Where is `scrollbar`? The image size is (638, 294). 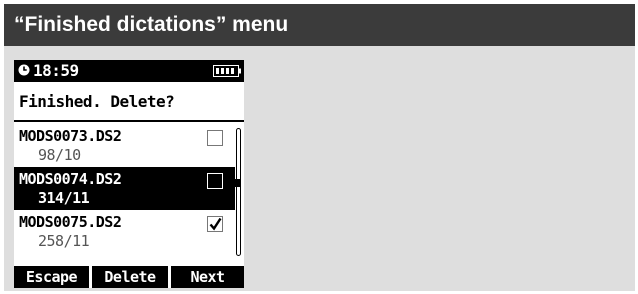 scrollbar is located at coordinates (238, 192).